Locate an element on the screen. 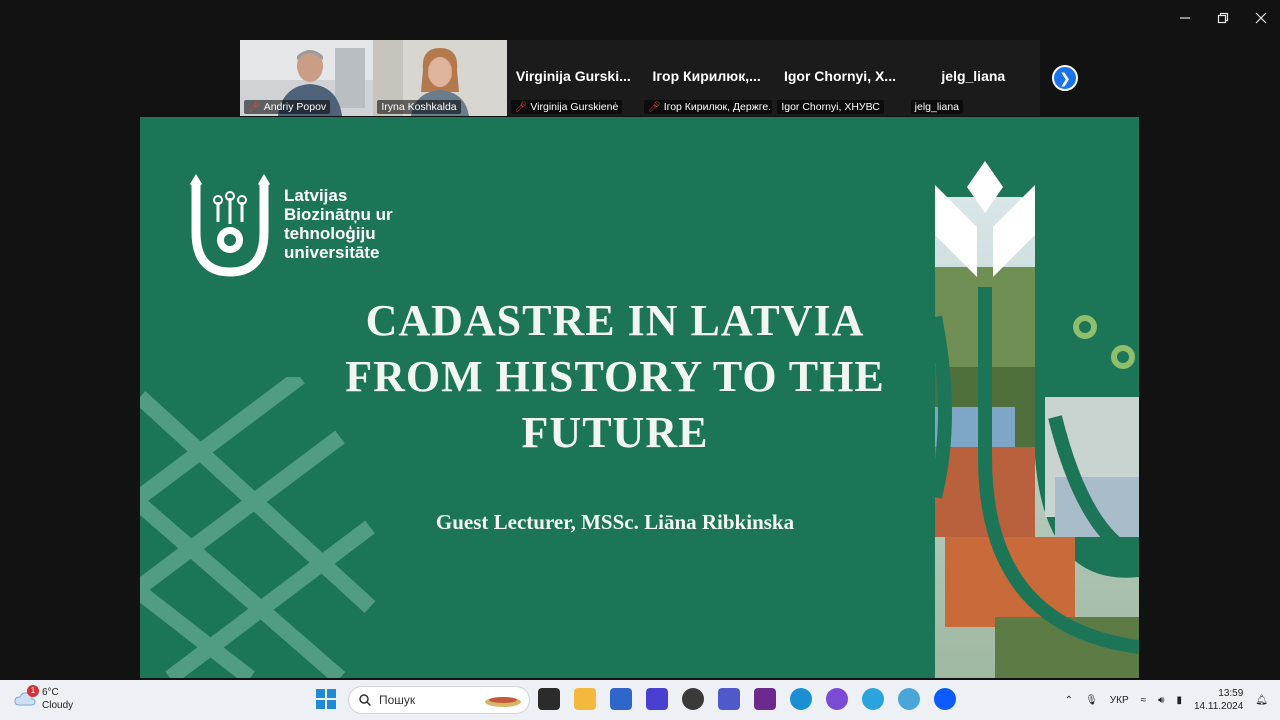  participant-name: Igor Chornyi, ХНУВС is located at coordinates (830, 107).